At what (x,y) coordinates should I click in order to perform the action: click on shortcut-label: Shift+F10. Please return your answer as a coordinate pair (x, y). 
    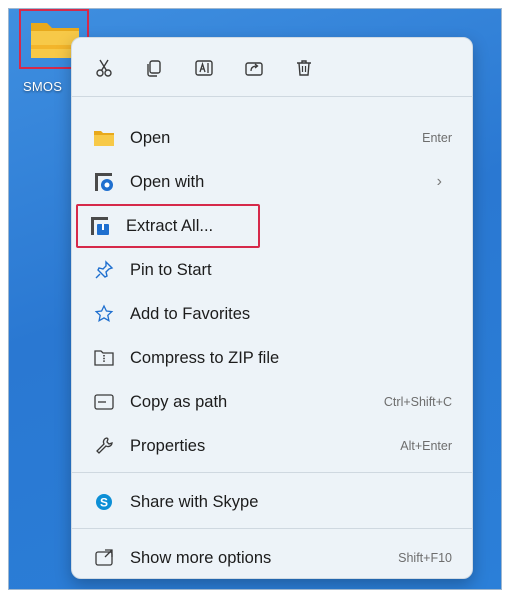
    Looking at the image, I should click on (425, 558).